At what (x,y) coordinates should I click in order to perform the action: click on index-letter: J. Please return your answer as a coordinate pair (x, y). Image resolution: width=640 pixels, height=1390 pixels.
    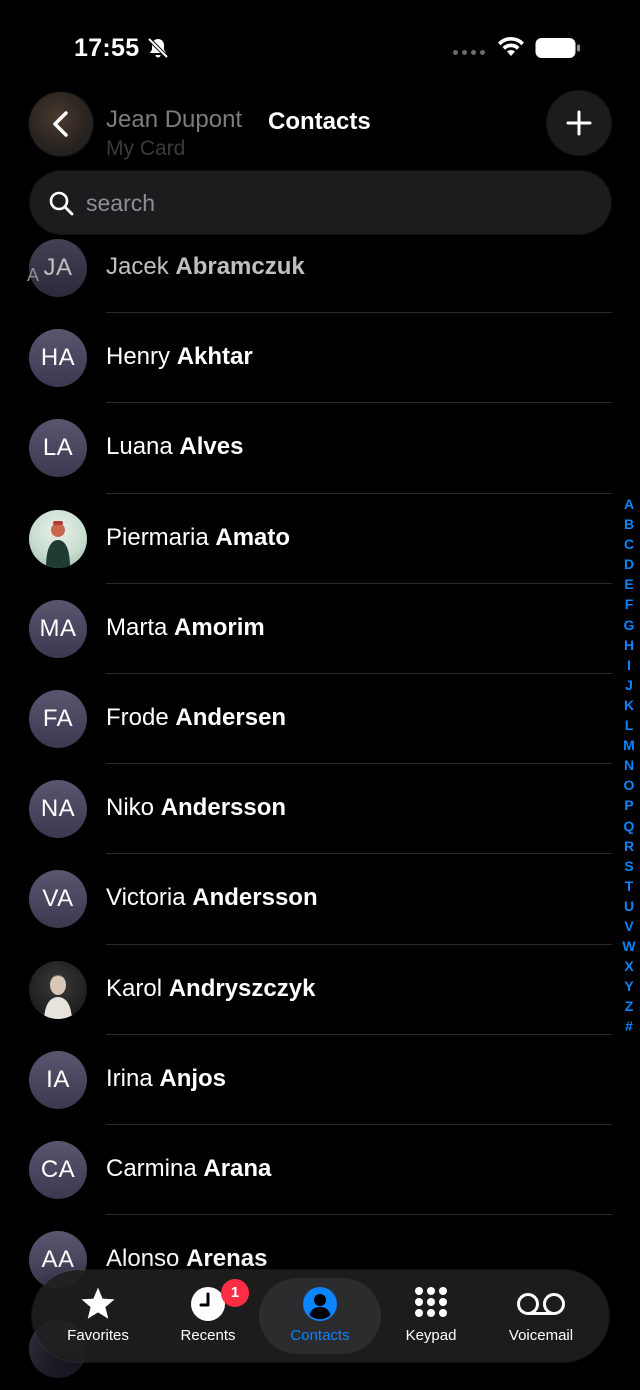
    Looking at the image, I should click on (629, 685).